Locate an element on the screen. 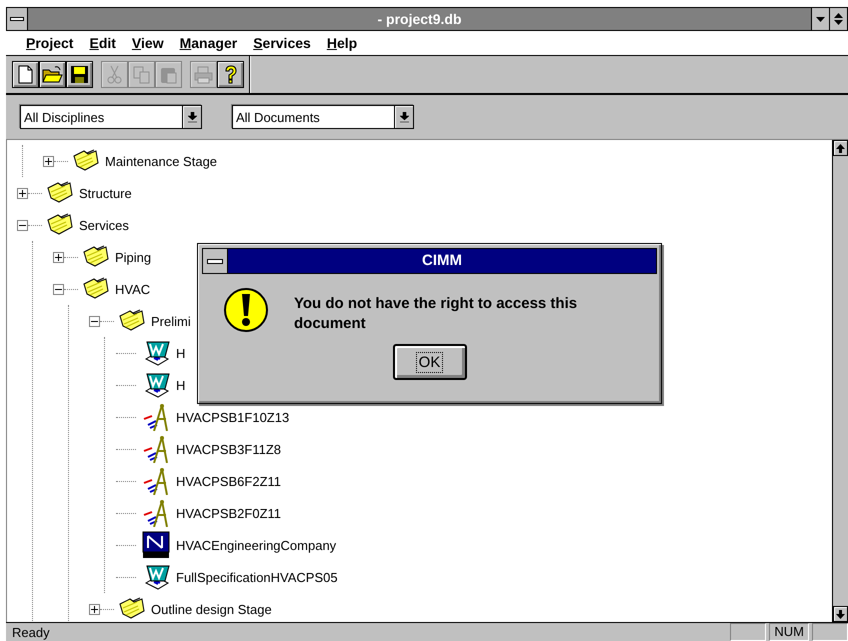 The width and height of the screenshot is (848, 641). up-arrow-icon is located at coordinates (840, 148).